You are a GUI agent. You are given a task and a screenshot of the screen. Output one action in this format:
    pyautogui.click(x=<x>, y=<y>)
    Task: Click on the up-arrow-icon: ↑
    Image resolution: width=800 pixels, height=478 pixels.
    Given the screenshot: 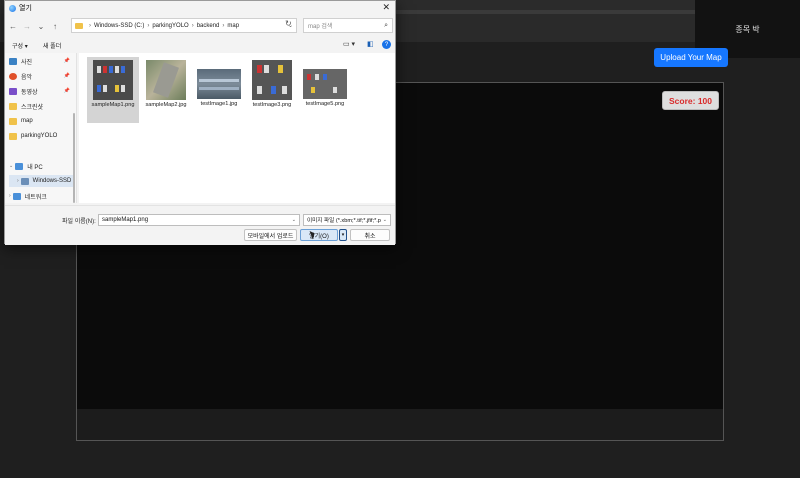 What is the action you would take?
    pyautogui.click(x=55, y=26)
    